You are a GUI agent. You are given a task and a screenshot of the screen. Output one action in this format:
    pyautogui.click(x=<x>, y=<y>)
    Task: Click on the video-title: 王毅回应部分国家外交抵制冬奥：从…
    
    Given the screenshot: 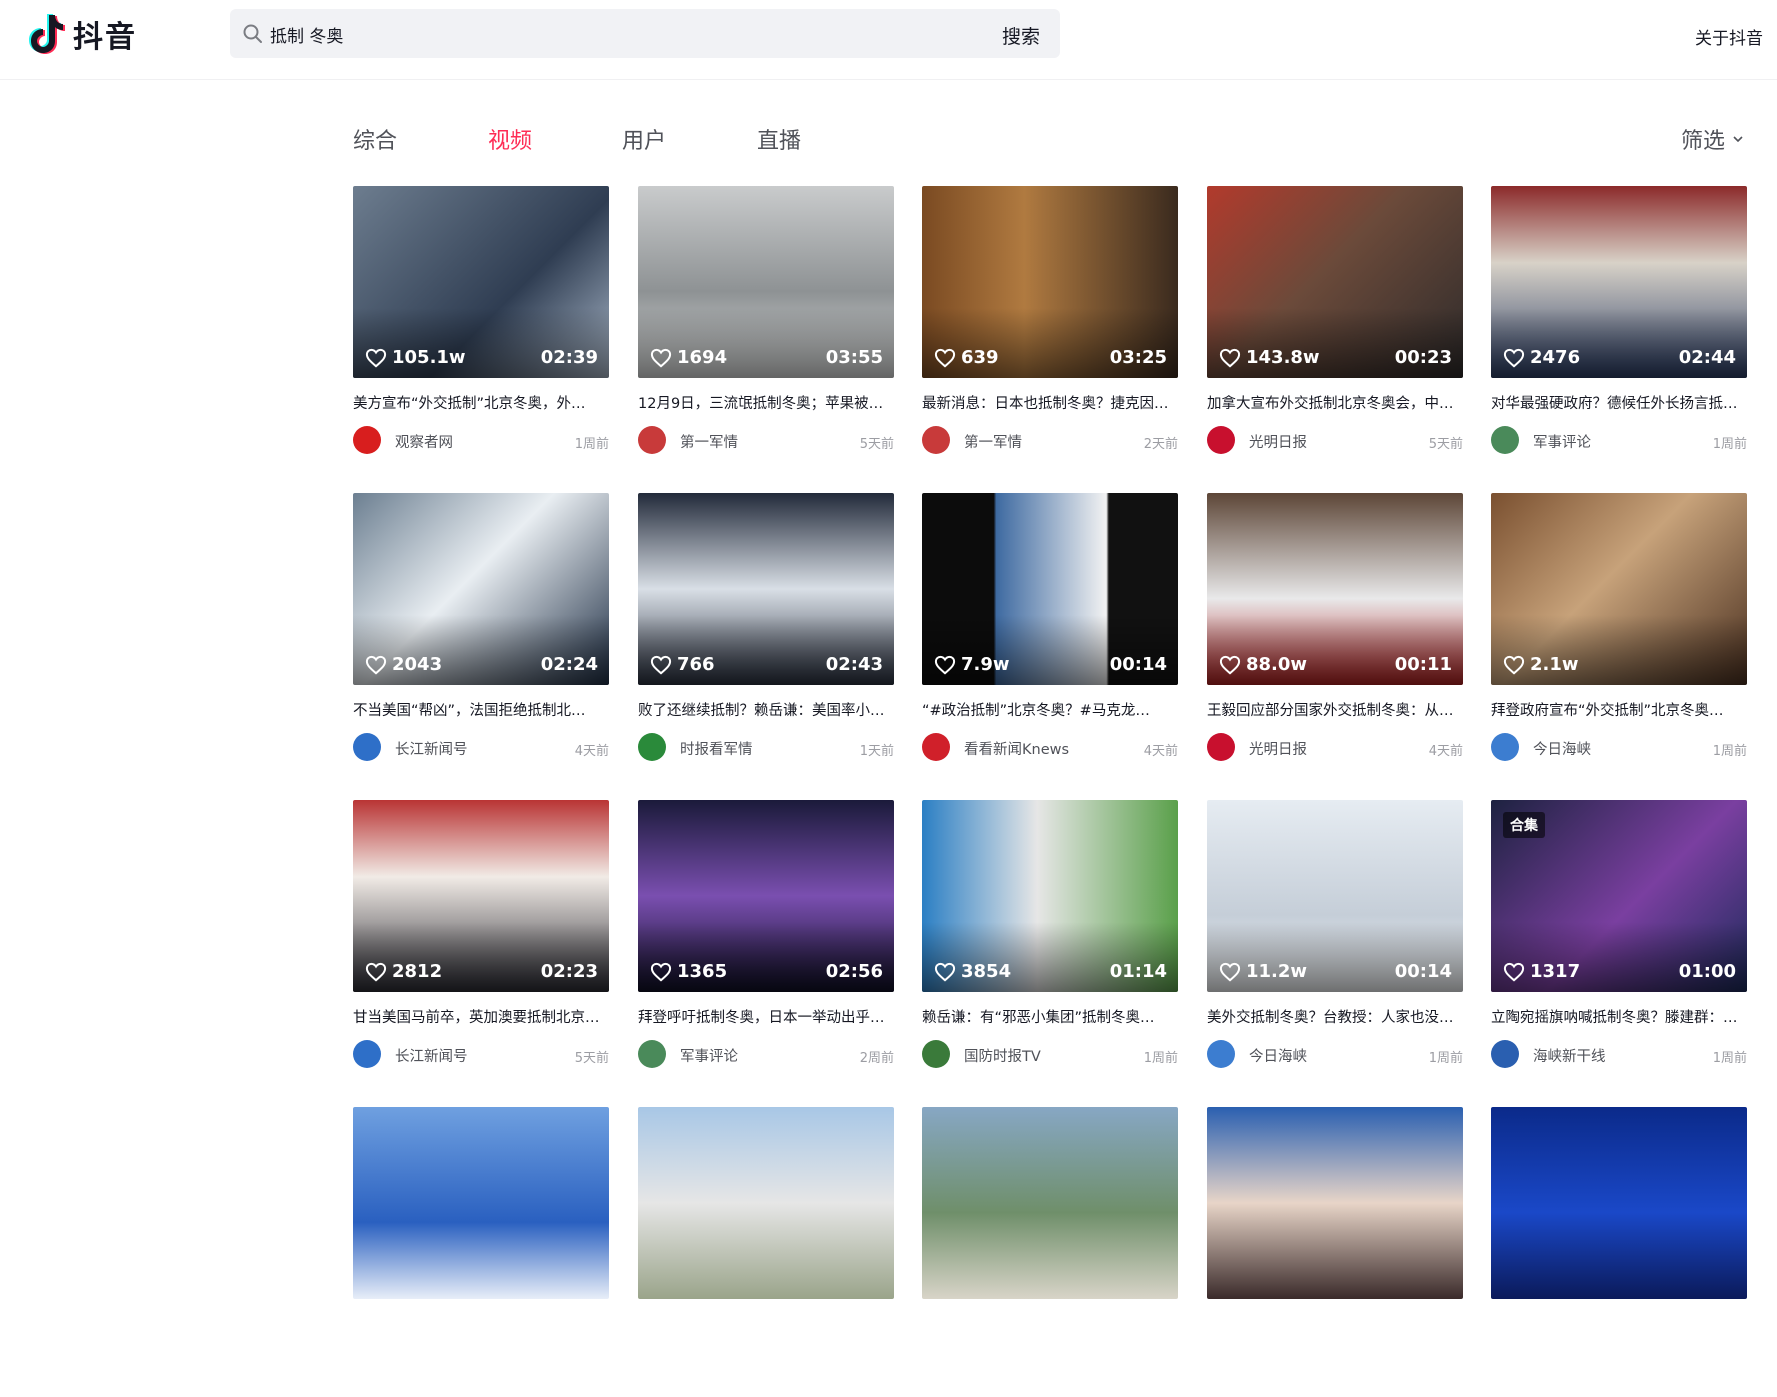 What is the action you would take?
    pyautogui.click(x=1335, y=709)
    